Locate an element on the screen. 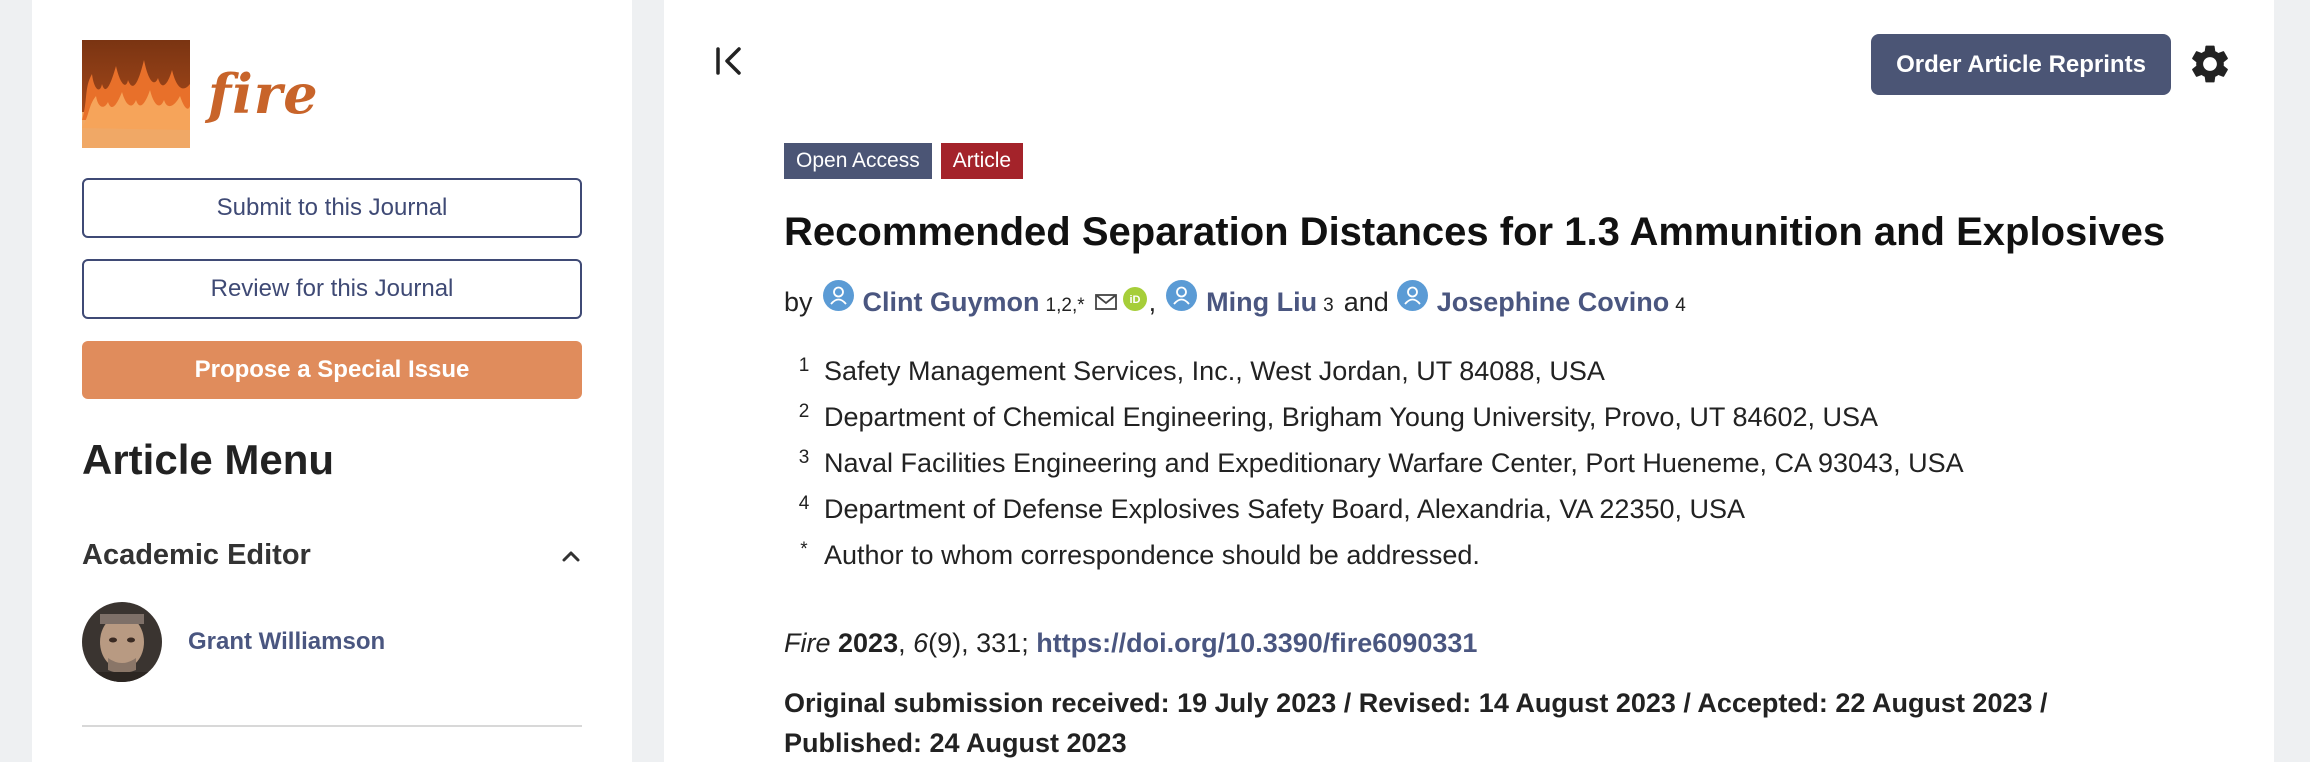 Image resolution: width=2310 pixels, height=762 pixels. journal-name: fire is located at coordinates (263, 94).